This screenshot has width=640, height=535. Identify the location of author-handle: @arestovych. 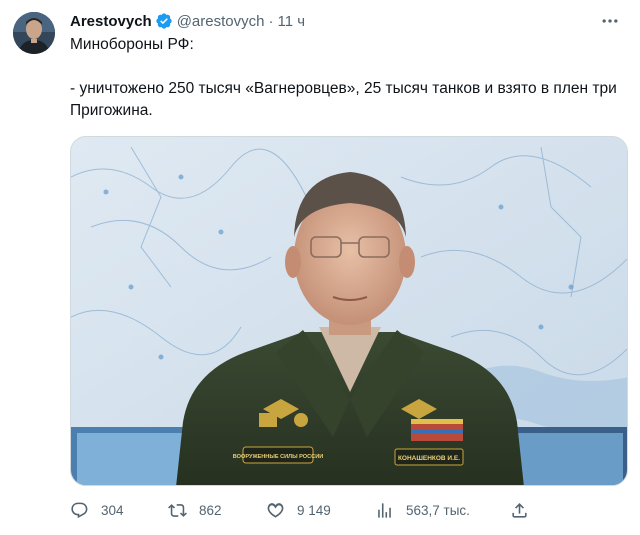
(221, 21).